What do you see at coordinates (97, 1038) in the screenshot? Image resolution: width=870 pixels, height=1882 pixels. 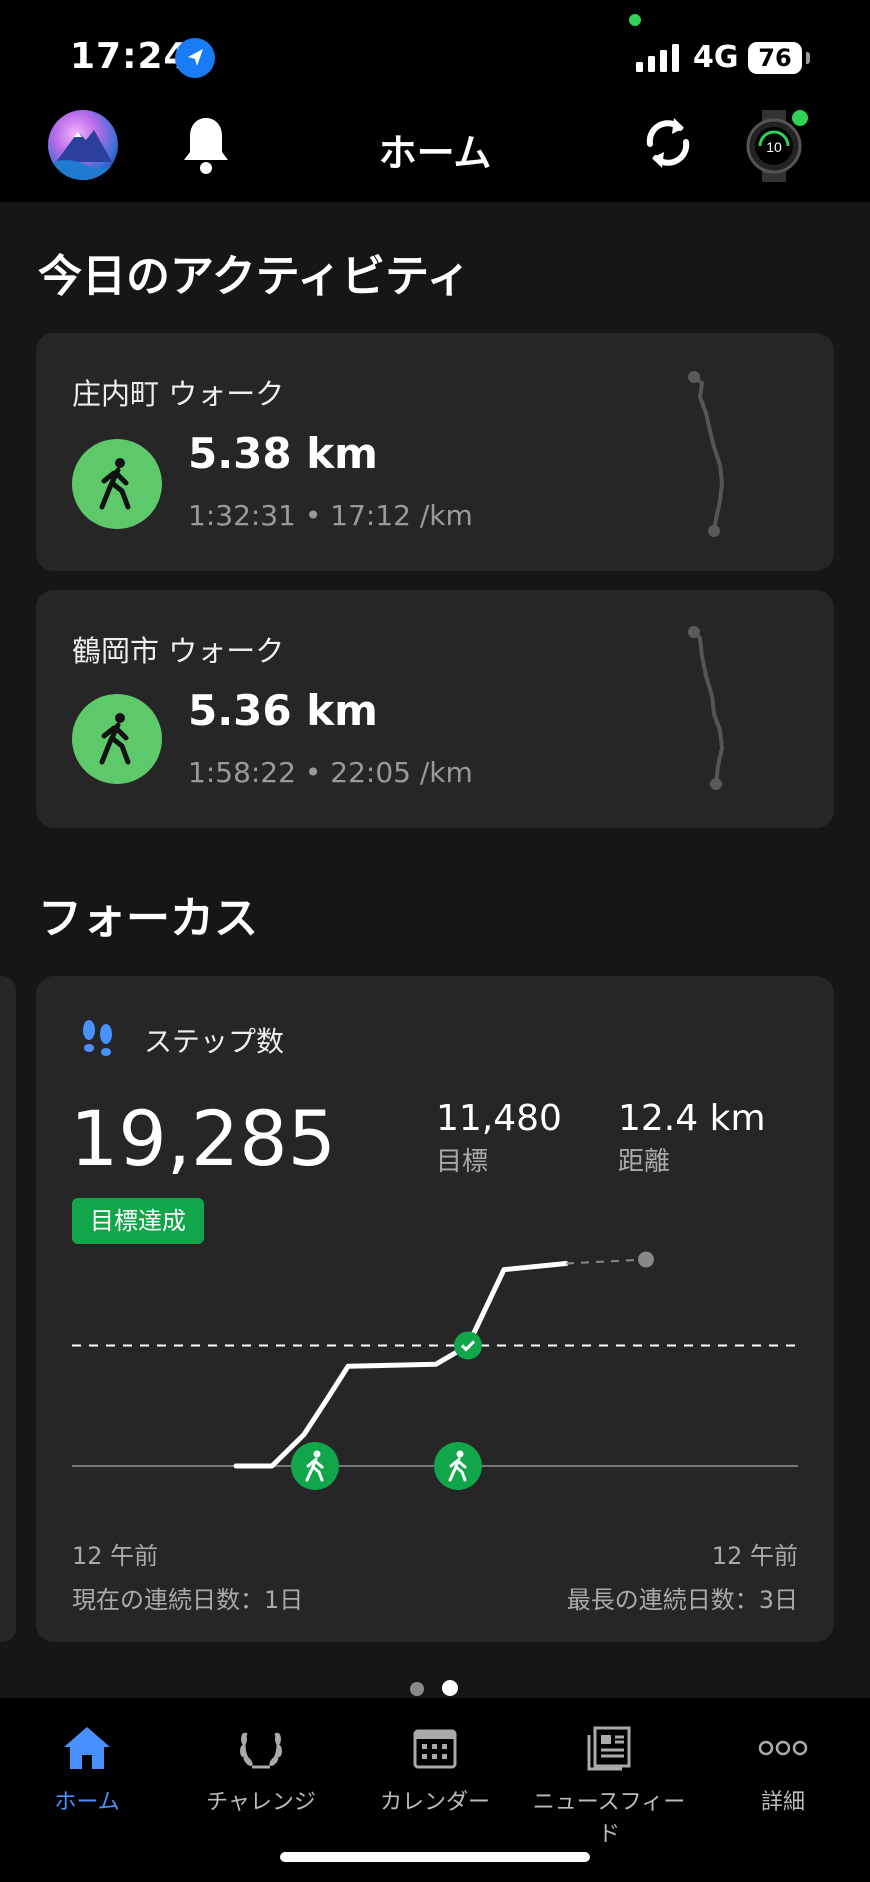 I see `footprints-icon` at bounding box center [97, 1038].